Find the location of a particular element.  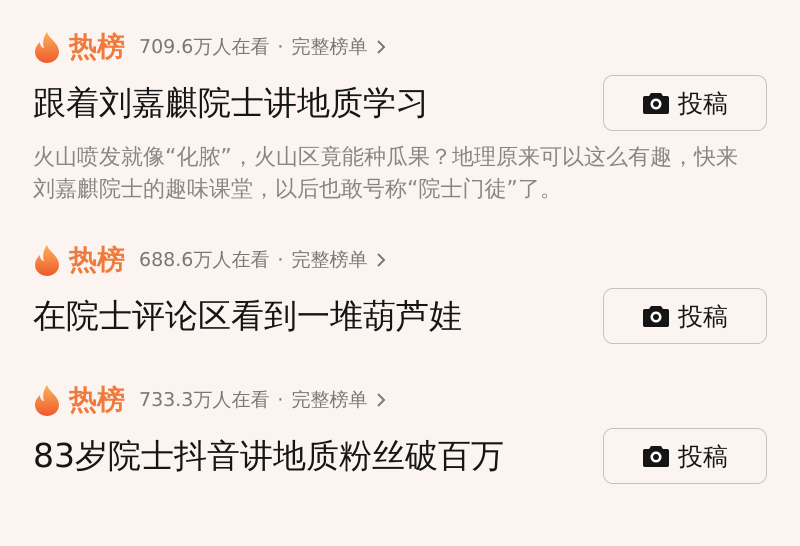

topic-title: 83岁院士抖音讲地质粉丝破百万 is located at coordinates (268, 455).